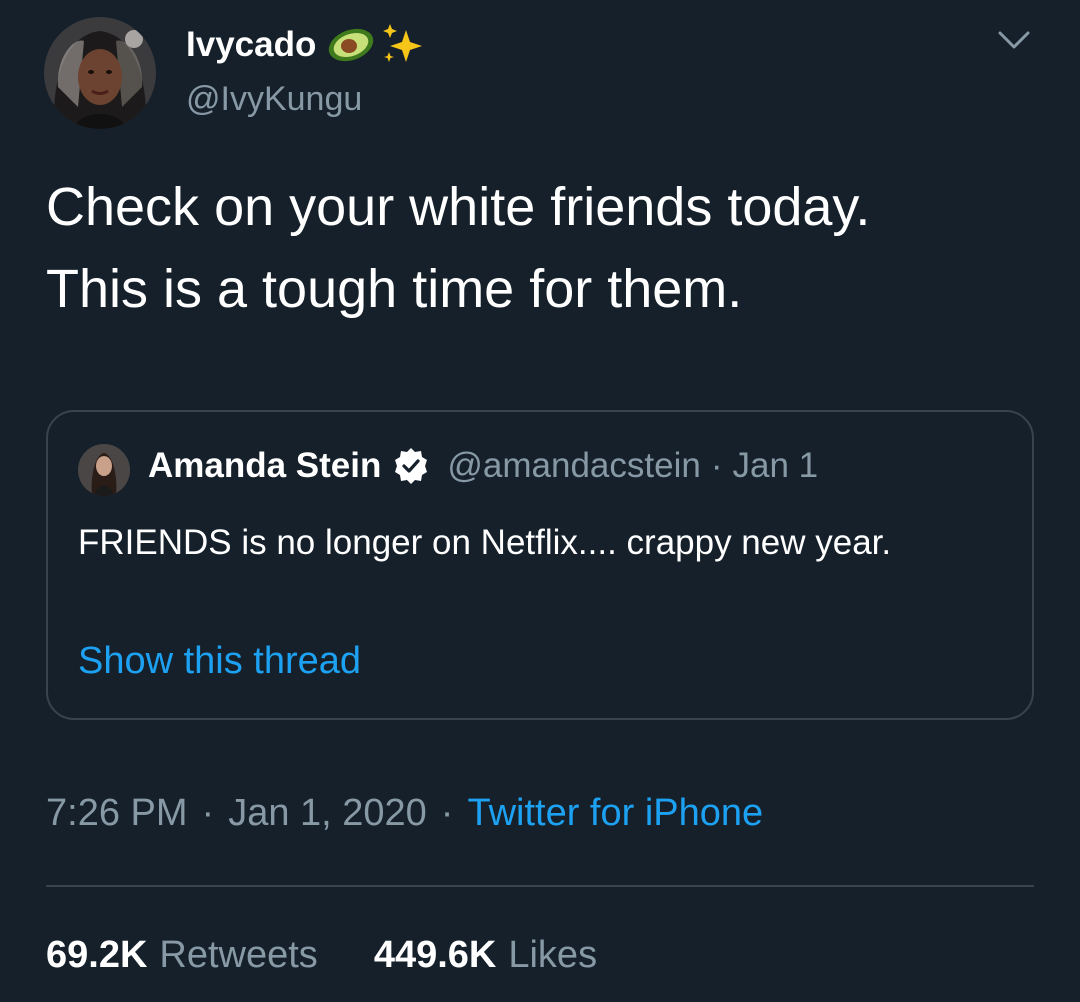 The height and width of the screenshot is (1002, 1080). What do you see at coordinates (435, 955) in the screenshot?
I see `likes-count: 449.6K` at bounding box center [435, 955].